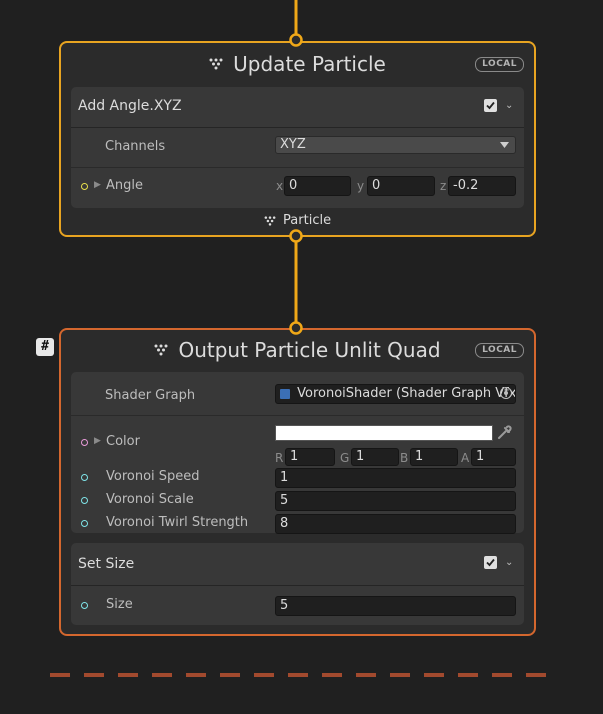 This screenshot has width=603, height=714. Describe the element at coordinates (395, 606) in the screenshot. I see `size-field: 5` at that location.